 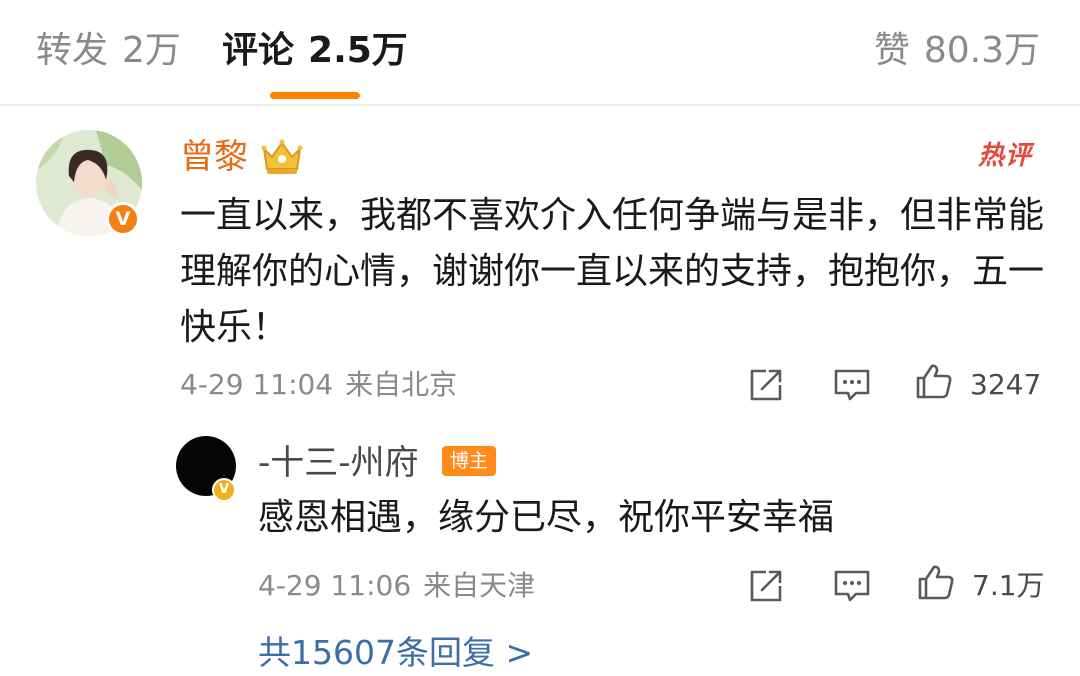 What do you see at coordinates (335, 585) in the screenshot?
I see `reply-date: 4-29 11:06` at bounding box center [335, 585].